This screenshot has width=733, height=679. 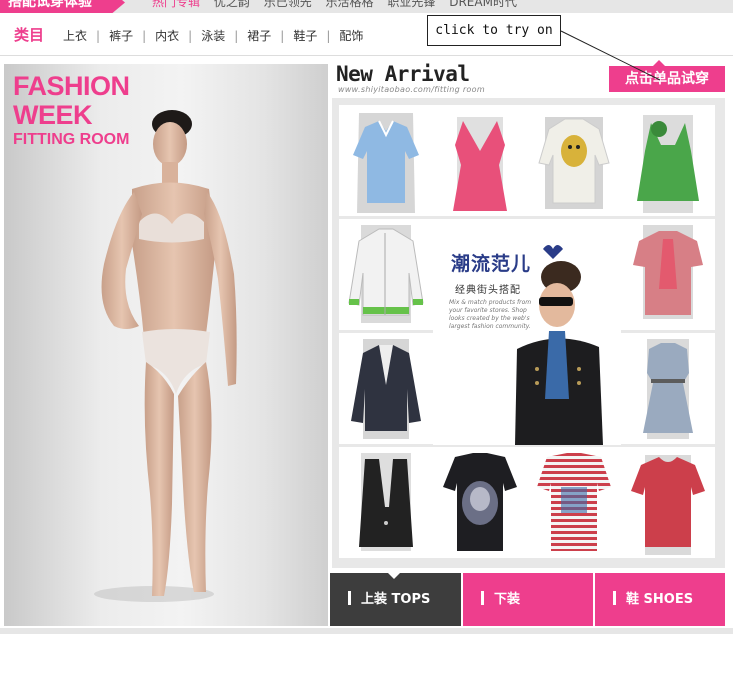 I want to click on category-row: 类目 上衣 | 裤子 | 内衣 | 泳装 | 裙子 | 鞋子 | 配饰, so click(x=366, y=34).